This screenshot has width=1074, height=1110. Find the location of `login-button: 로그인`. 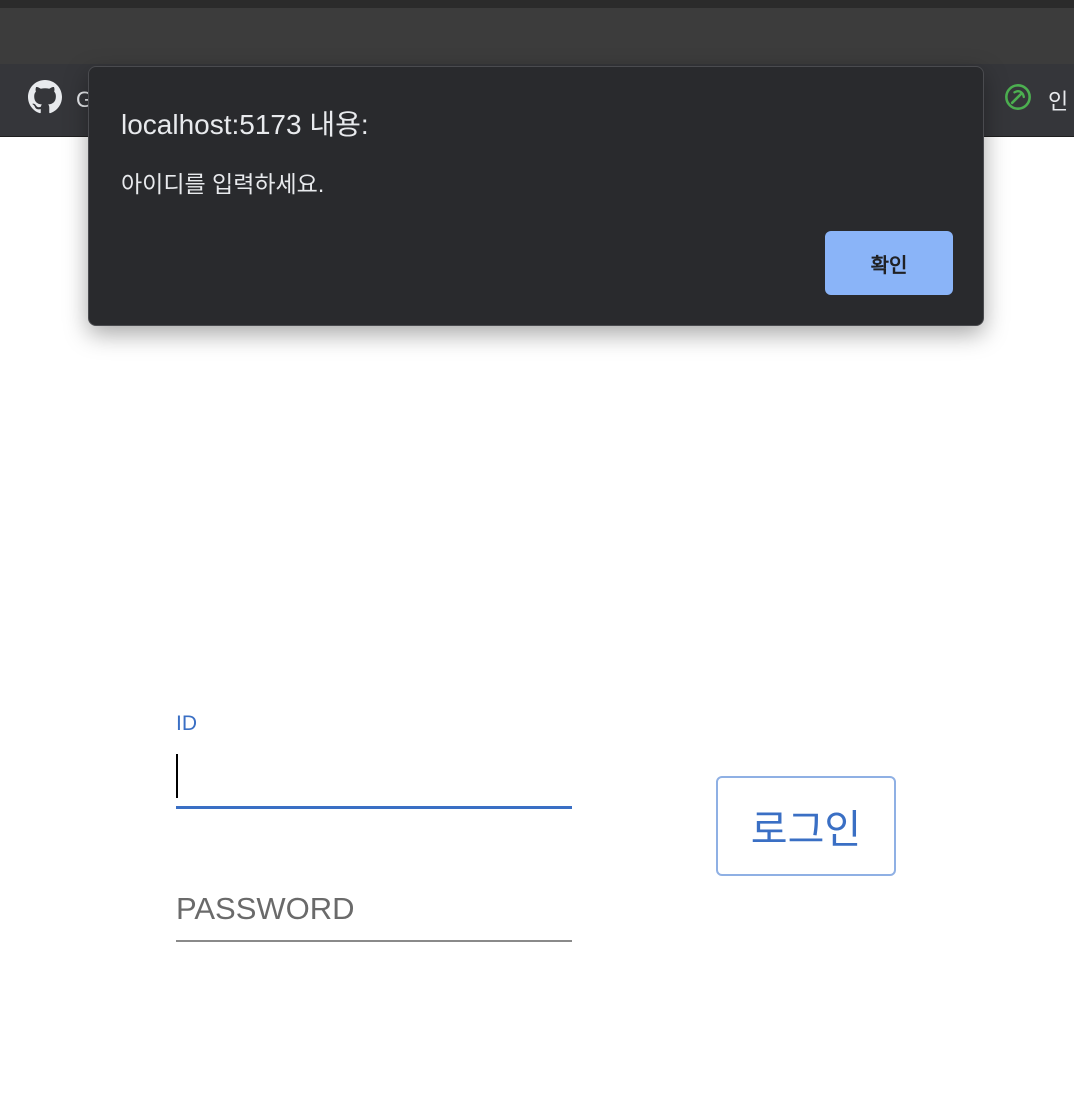

login-button: 로그인 is located at coordinates (806, 826).